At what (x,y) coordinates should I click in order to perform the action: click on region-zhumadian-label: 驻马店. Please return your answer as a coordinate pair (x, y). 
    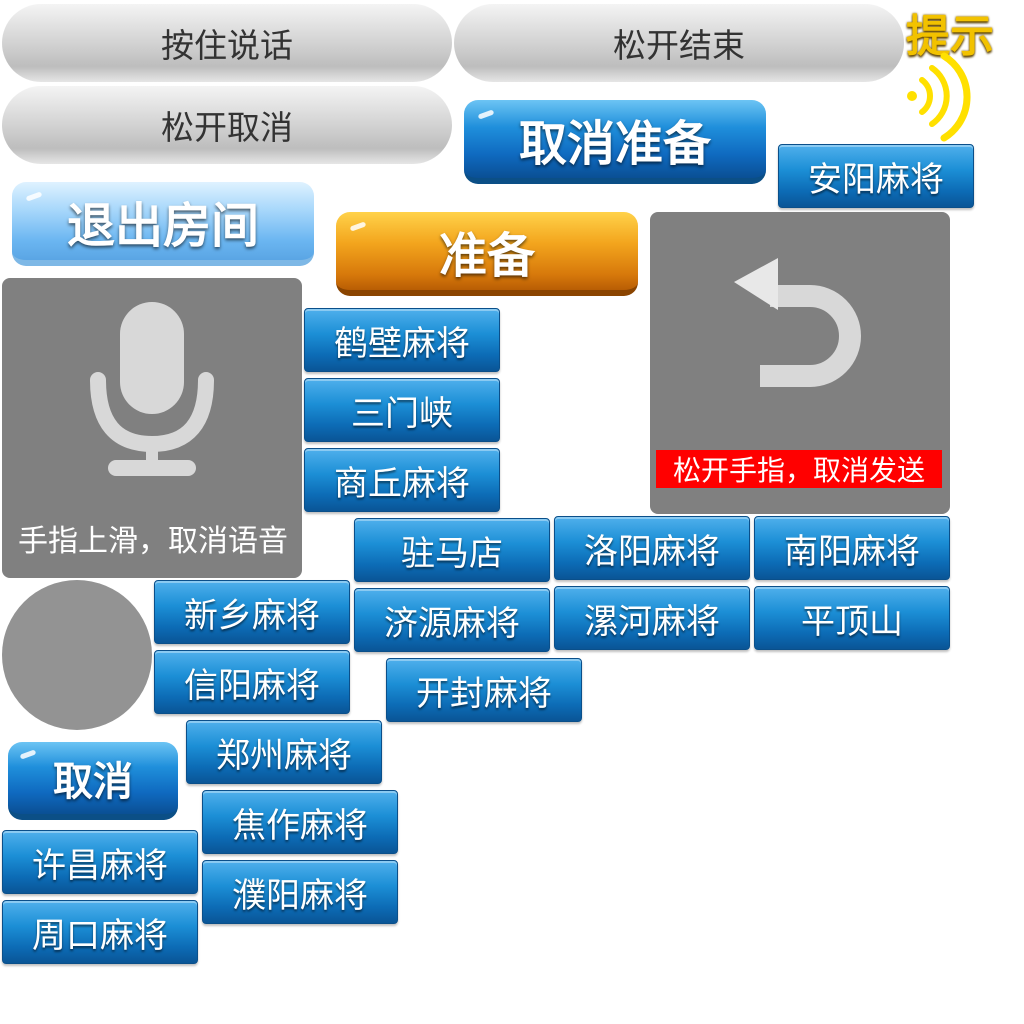
    Looking at the image, I should click on (452, 553).